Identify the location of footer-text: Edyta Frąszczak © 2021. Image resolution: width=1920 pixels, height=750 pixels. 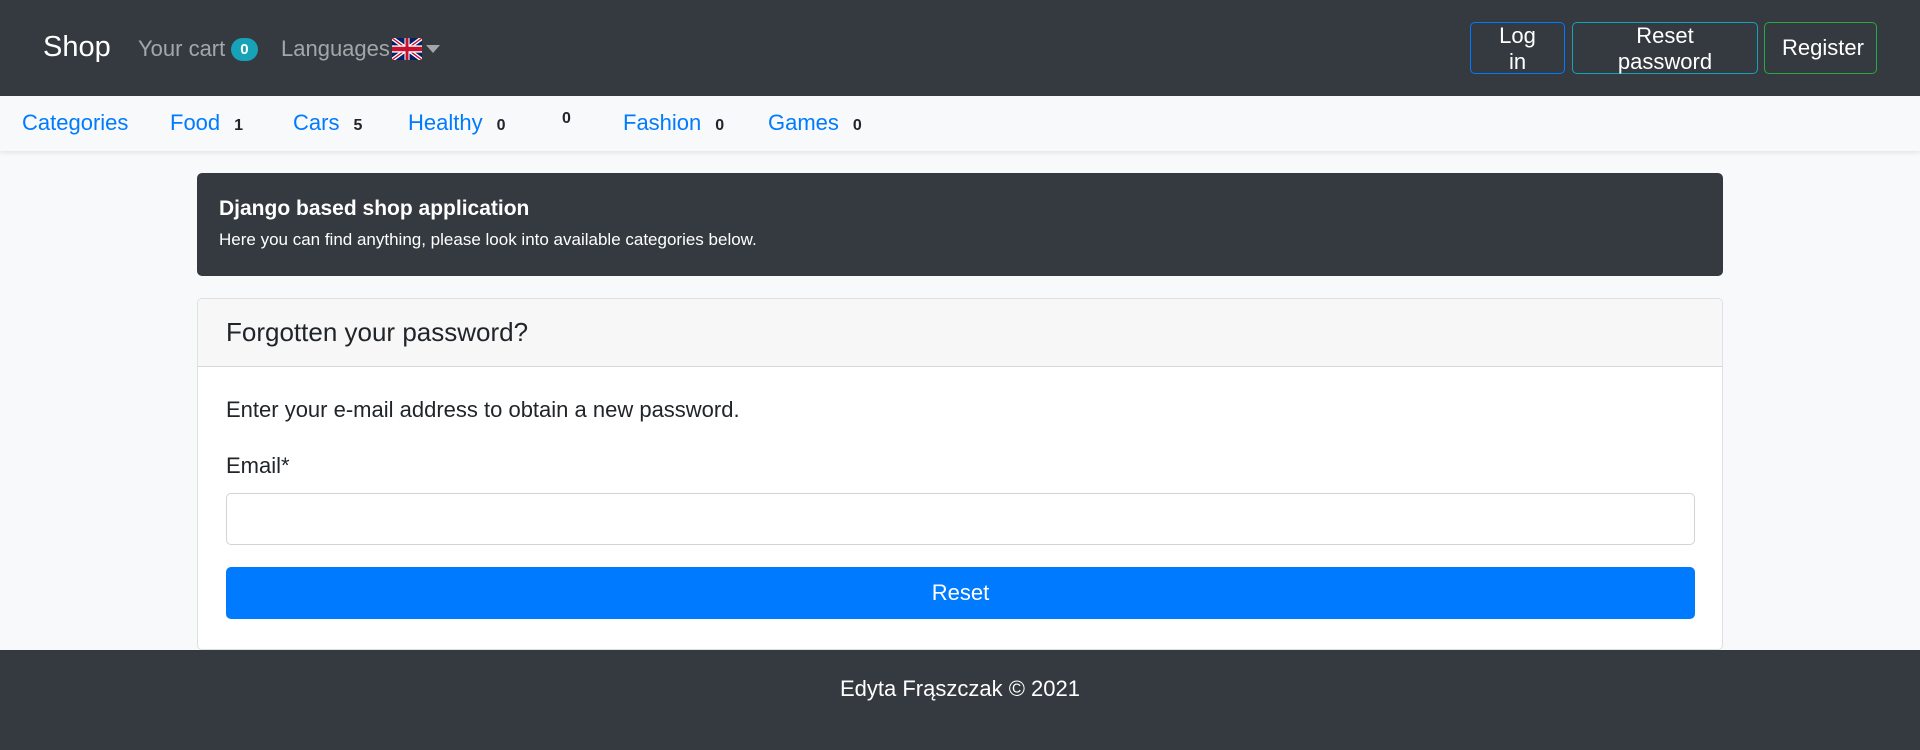
(960, 688).